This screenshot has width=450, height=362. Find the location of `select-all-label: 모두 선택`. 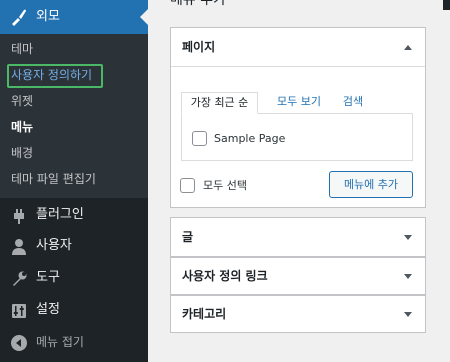

select-all-label: 모두 선택 is located at coordinates (225, 185).